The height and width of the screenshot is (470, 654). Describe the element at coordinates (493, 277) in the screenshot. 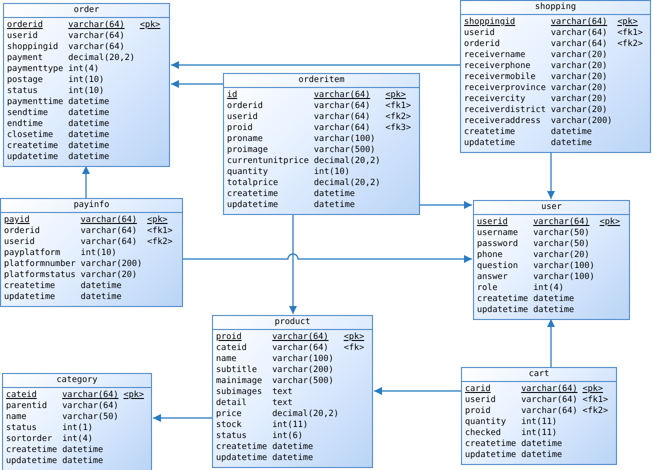

I see `column-name: answer` at that location.